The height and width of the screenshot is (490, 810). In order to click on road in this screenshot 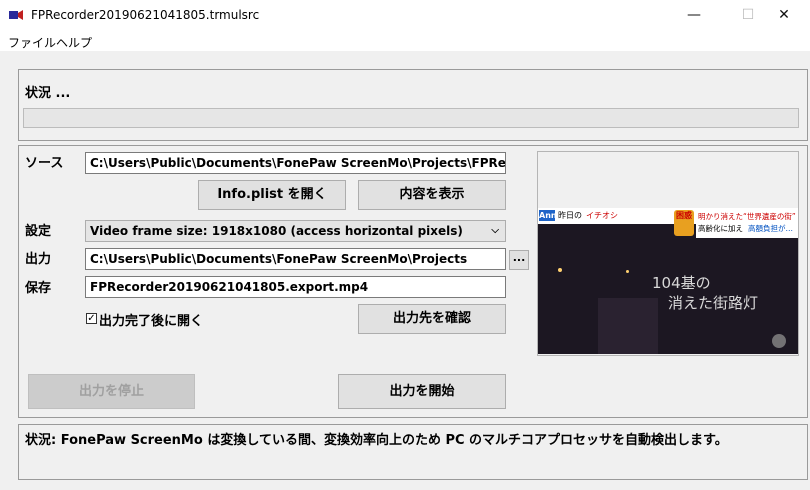, I will do `click(628, 326)`.